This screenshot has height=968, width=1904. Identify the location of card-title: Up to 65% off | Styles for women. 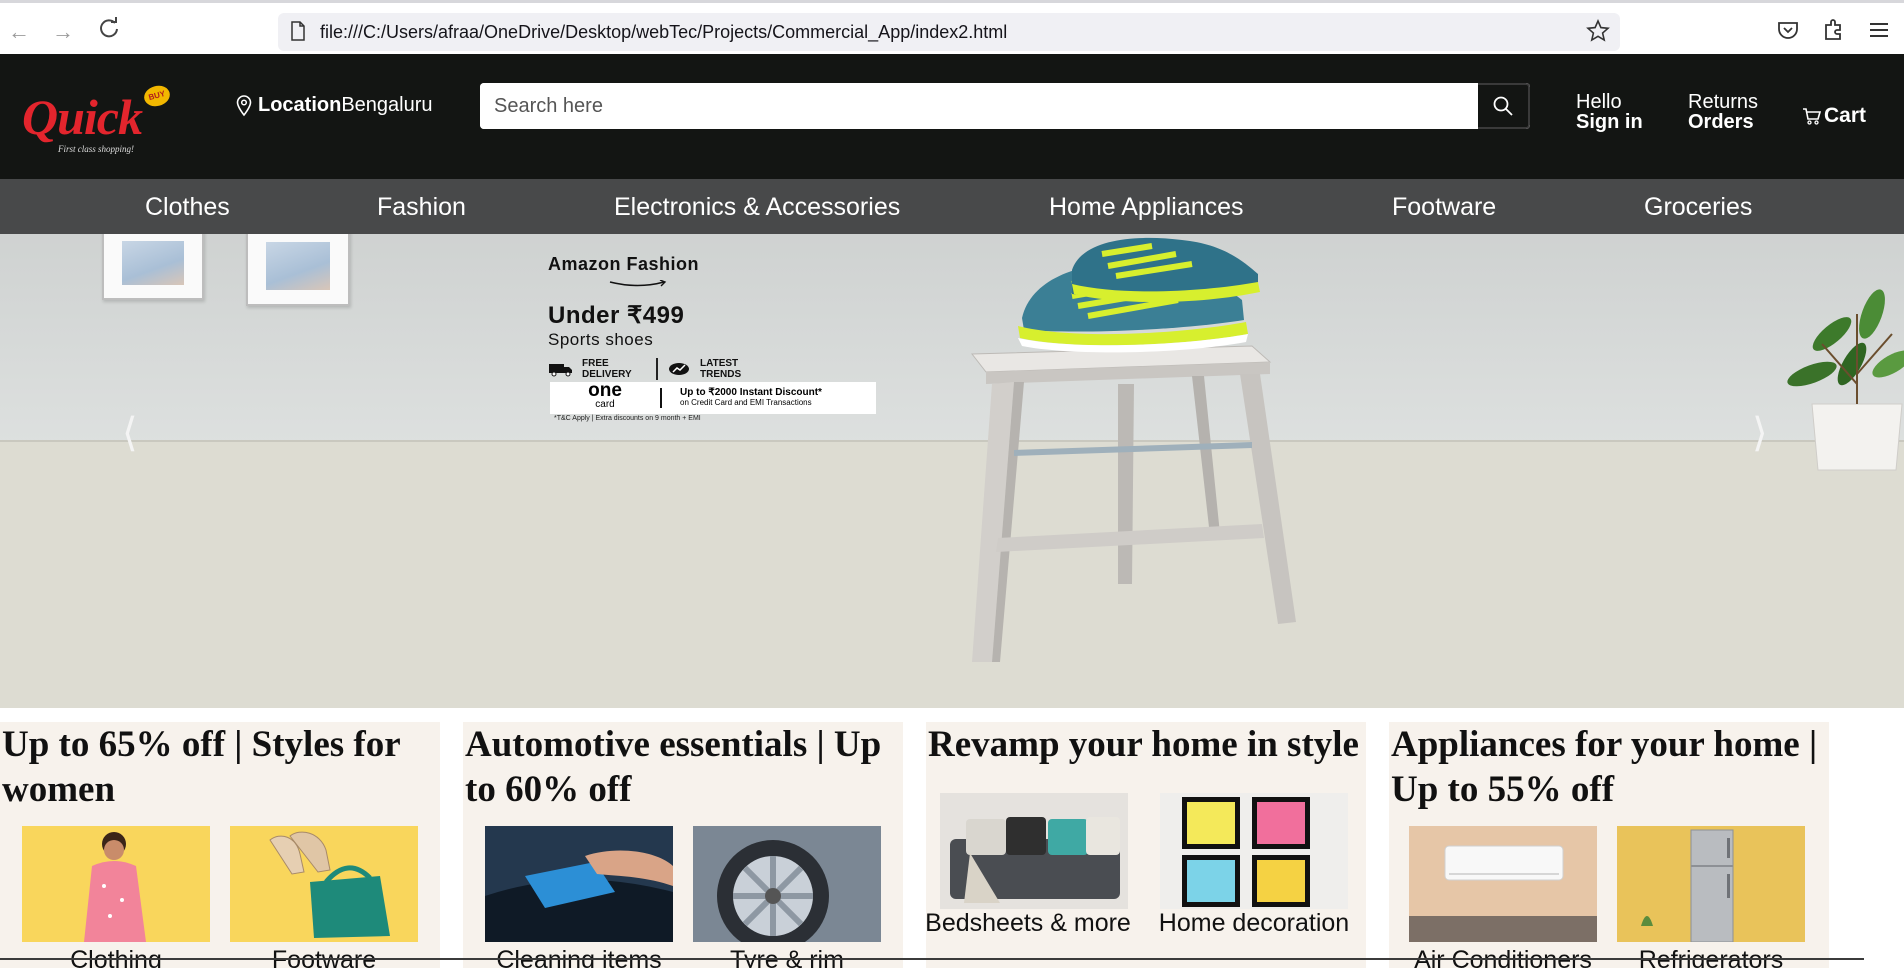
(201, 767).